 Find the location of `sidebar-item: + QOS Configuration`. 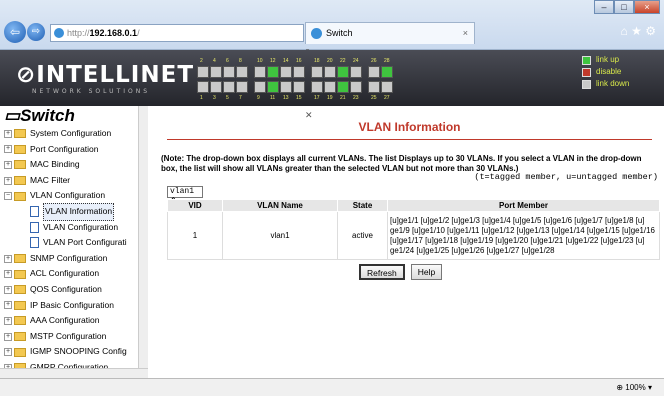

sidebar-item: + QOS Configuration is located at coordinates (73, 290).